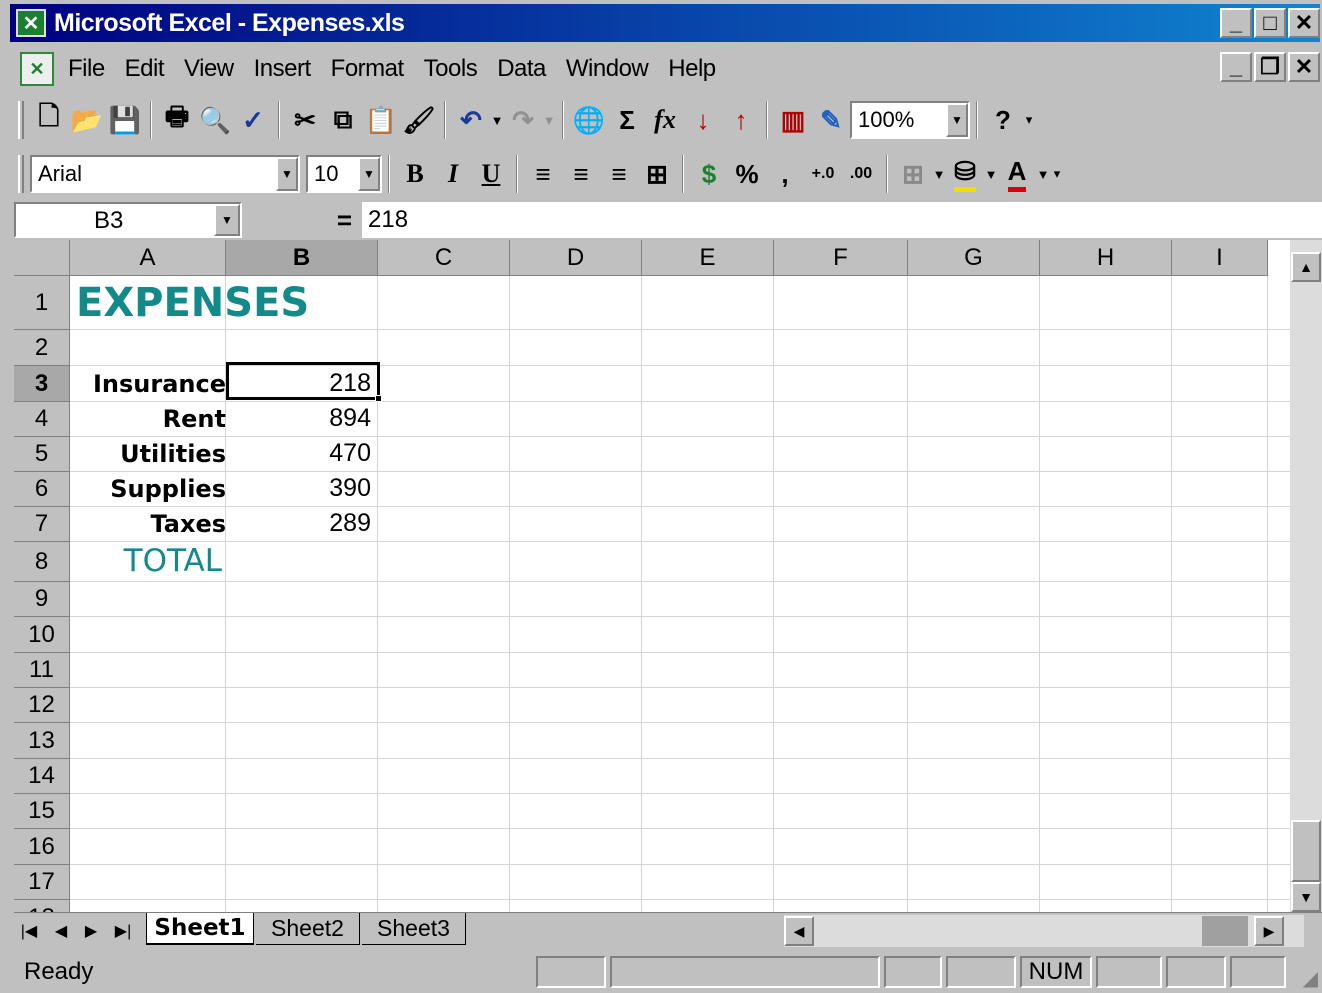 The image size is (1322, 993). What do you see at coordinates (192, 303) in the screenshot?
I see `title-cell: EXPENSES` at bounding box center [192, 303].